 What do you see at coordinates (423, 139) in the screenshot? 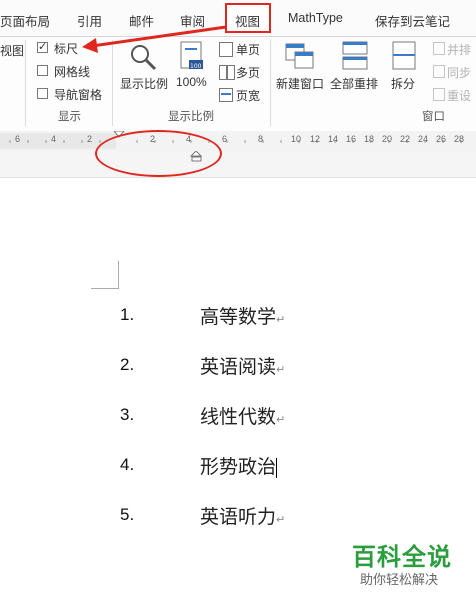
I see `ruler-label: 24` at bounding box center [423, 139].